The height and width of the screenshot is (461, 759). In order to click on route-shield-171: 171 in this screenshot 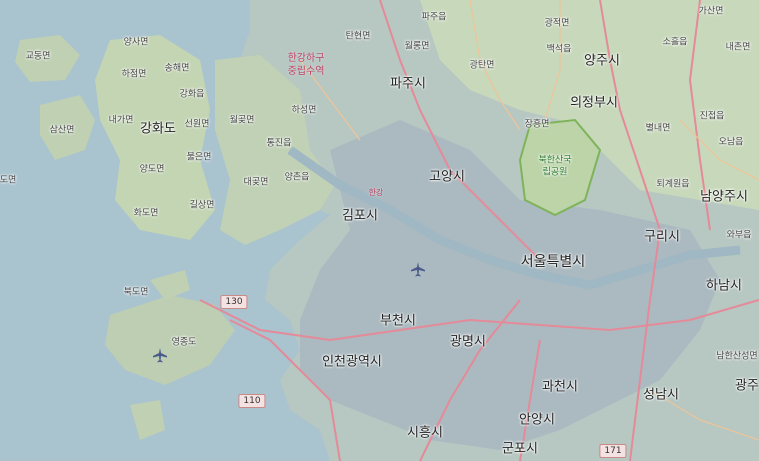, I will do `click(613, 451)`.